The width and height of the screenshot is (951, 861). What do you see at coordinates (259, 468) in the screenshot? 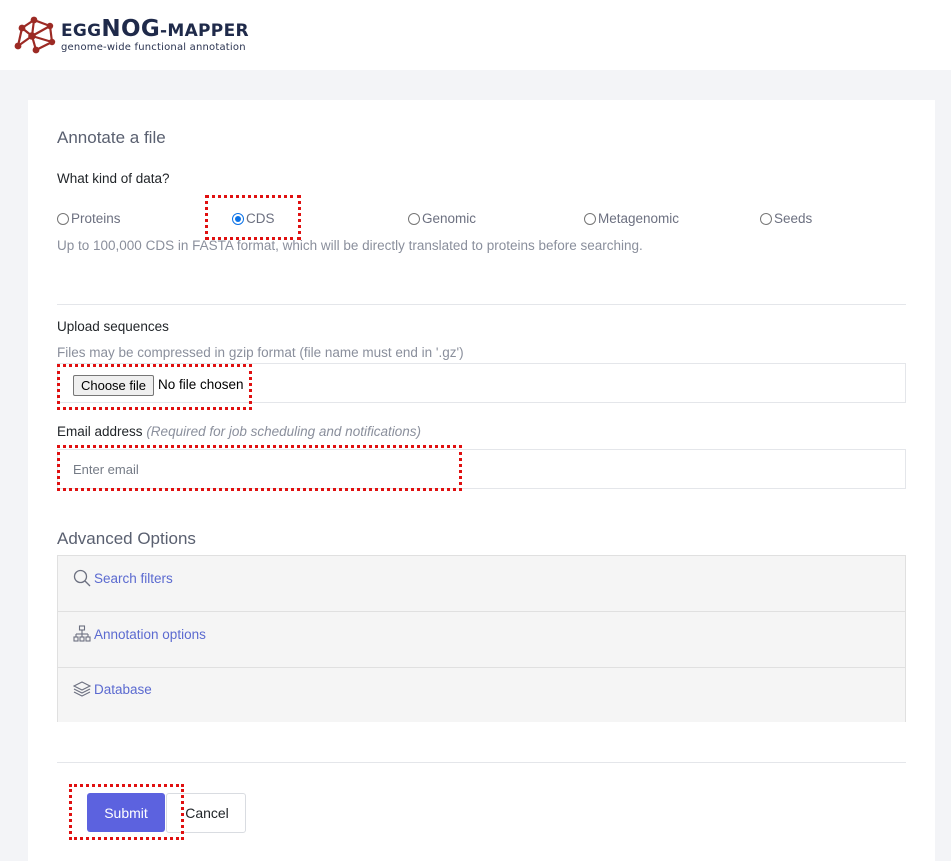
I see `highlight-box-email` at bounding box center [259, 468].